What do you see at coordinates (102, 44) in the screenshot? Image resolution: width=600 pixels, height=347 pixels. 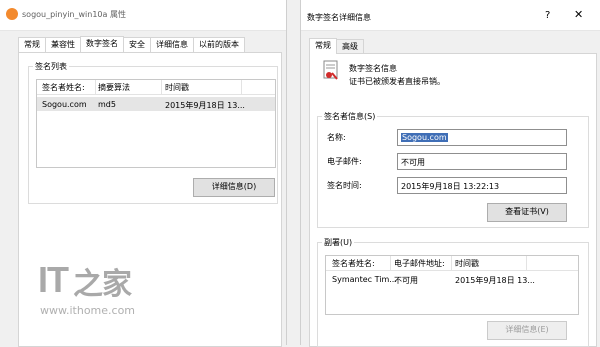 I see `tab-digital-signatures: 数字签名` at bounding box center [102, 44].